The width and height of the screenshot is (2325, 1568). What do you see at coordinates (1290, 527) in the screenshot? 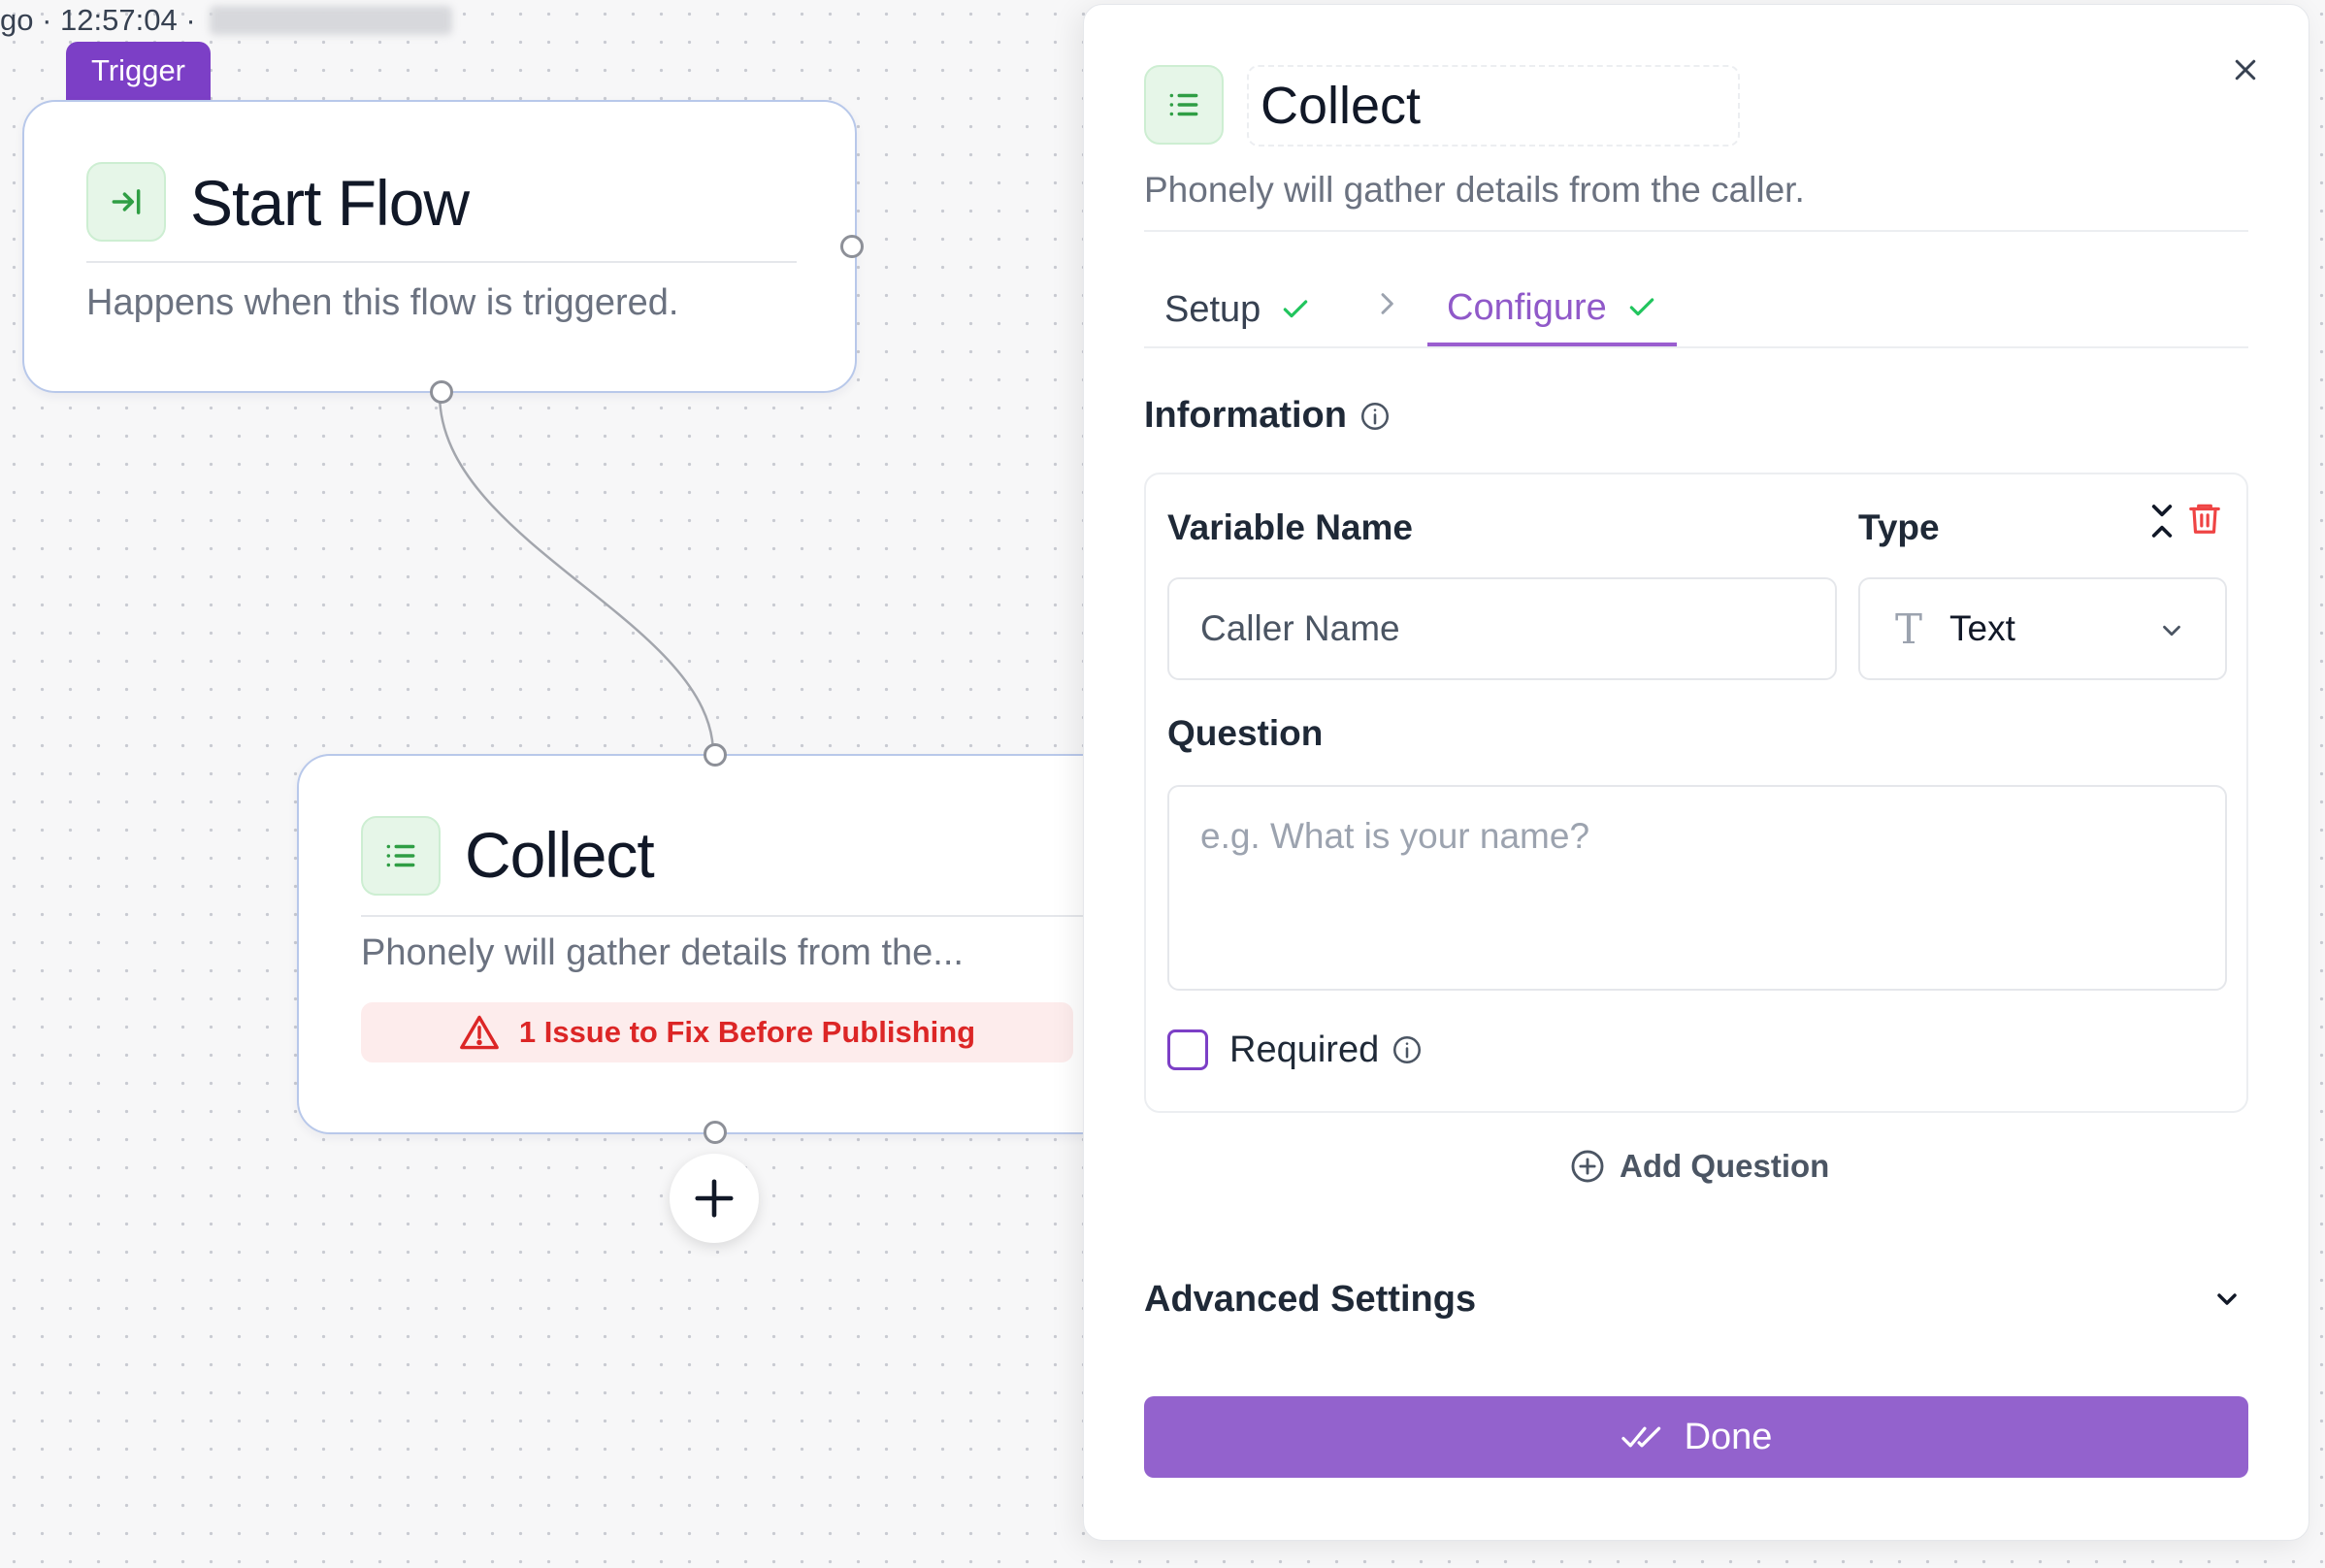
I see `variable-name-label: Variable Name` at bounding box center [1290, 527].